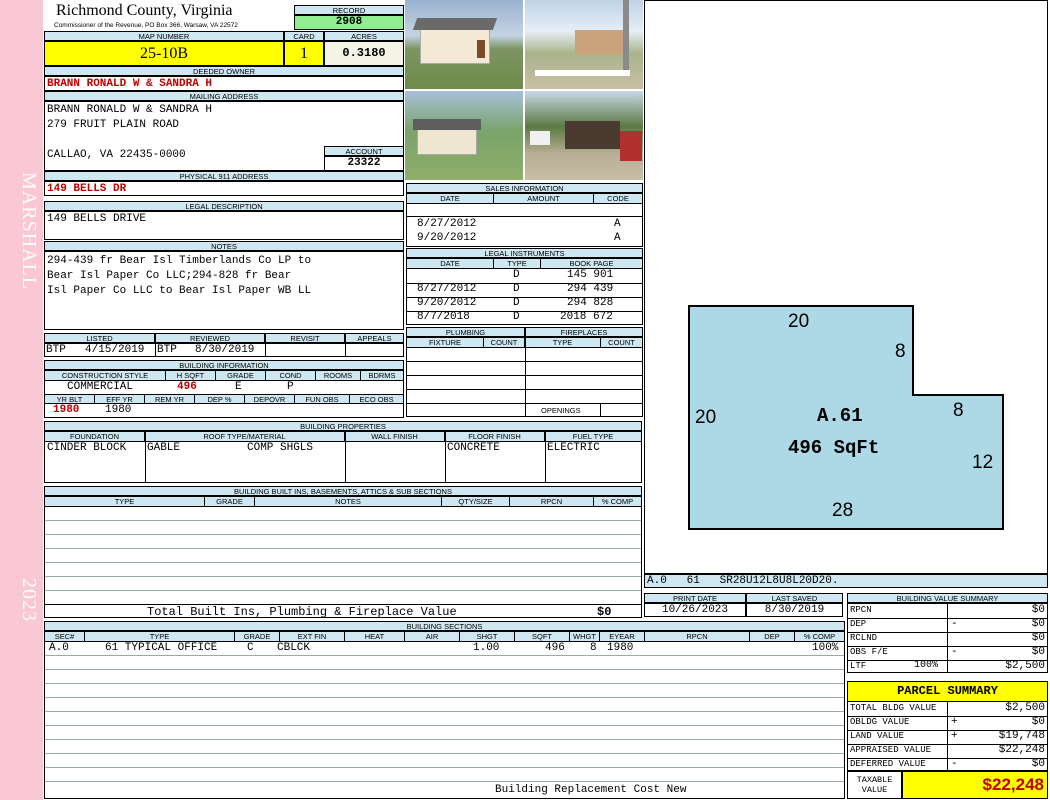 The image size is (1050, 800). Describe the element at coordinates (105, 376) in the screenshot. I see `style-header: CONSTRUCTION STYLE` at that location.